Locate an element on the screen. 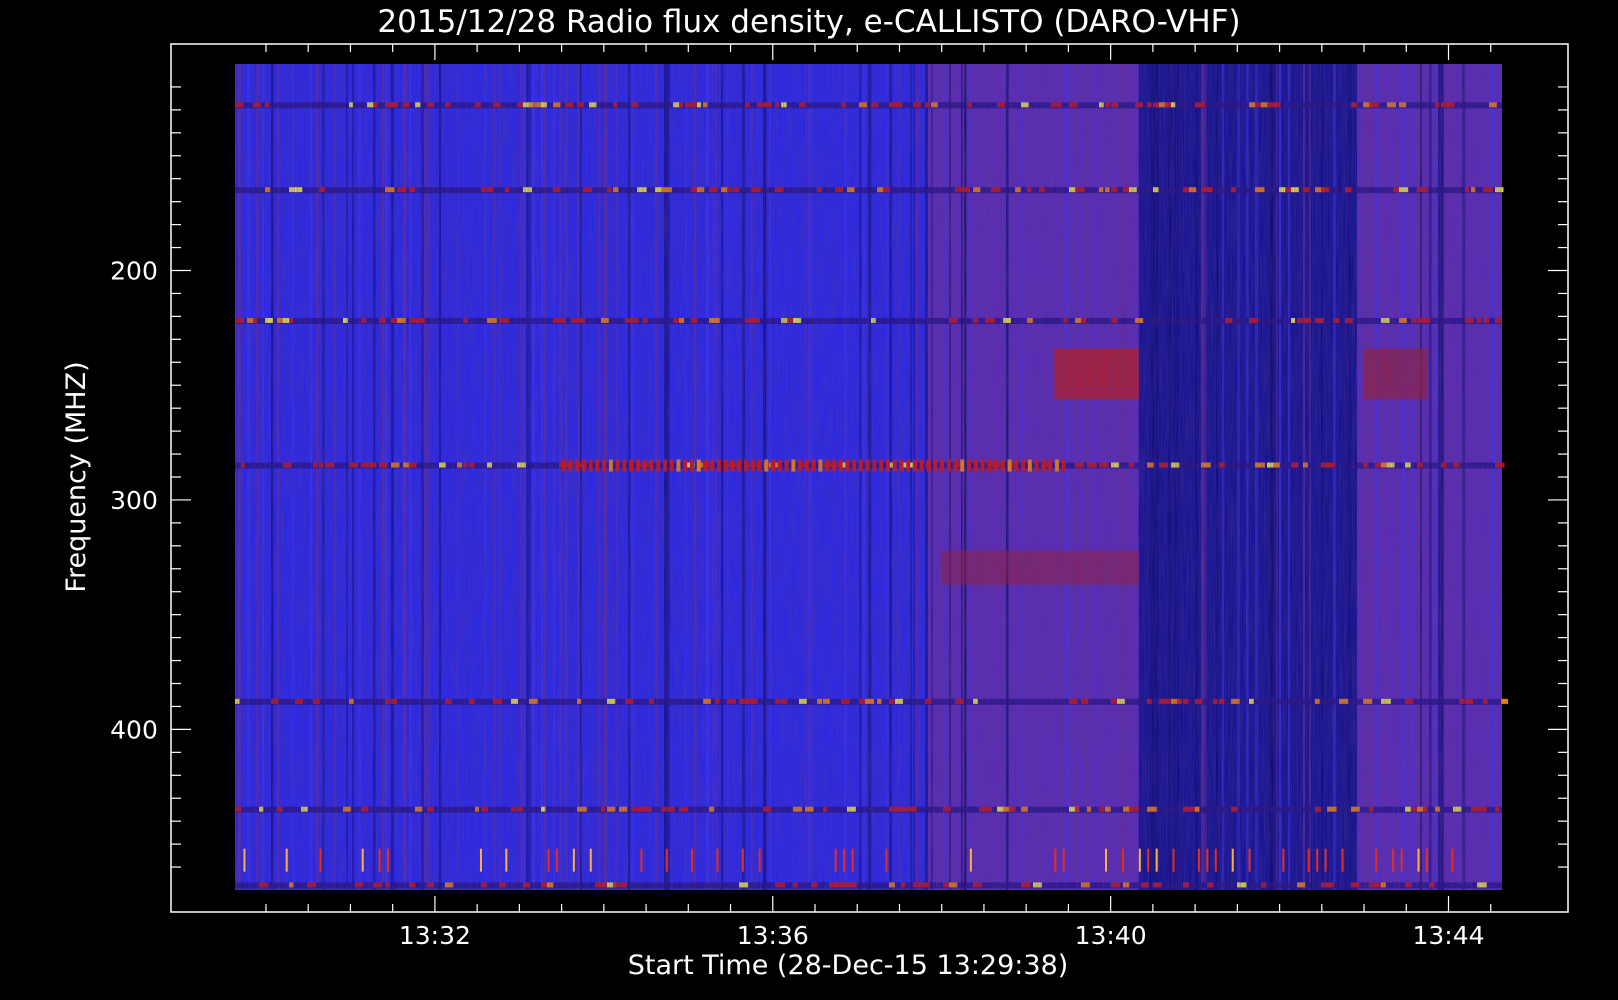  x-tick-labels: 13:32 13:36 13:40 13:44 is located at coordinates (942, 935).